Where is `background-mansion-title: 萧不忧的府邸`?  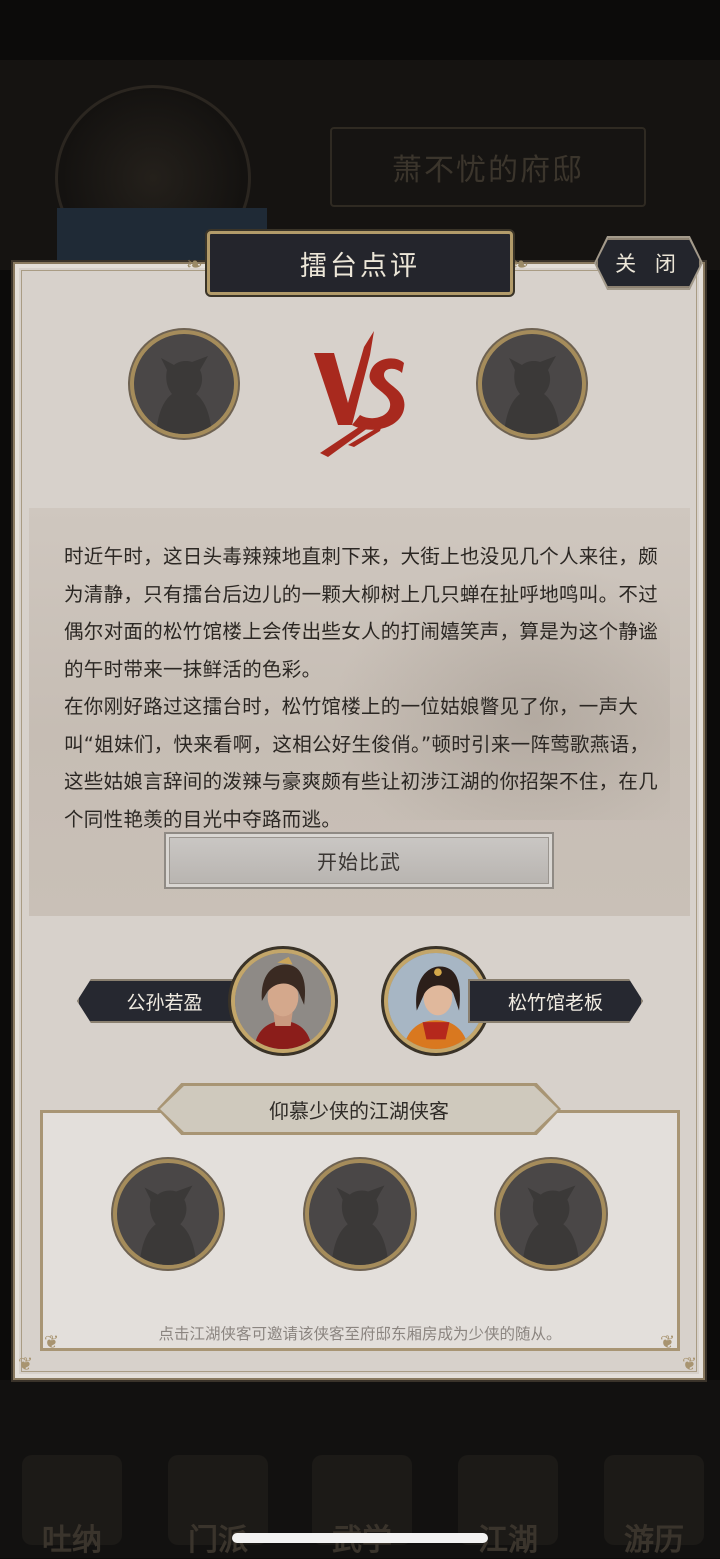
background-mansion-title: 萧不忧的府邸 is located at coordinates (488, 167).